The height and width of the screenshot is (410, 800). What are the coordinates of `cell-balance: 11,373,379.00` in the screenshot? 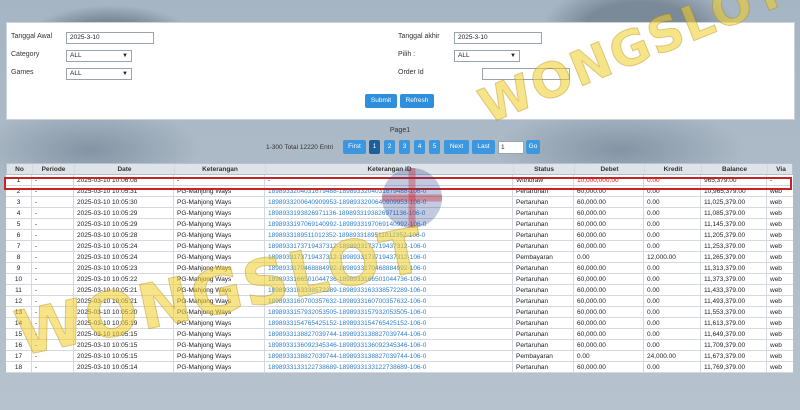 It's located at (733, 279).